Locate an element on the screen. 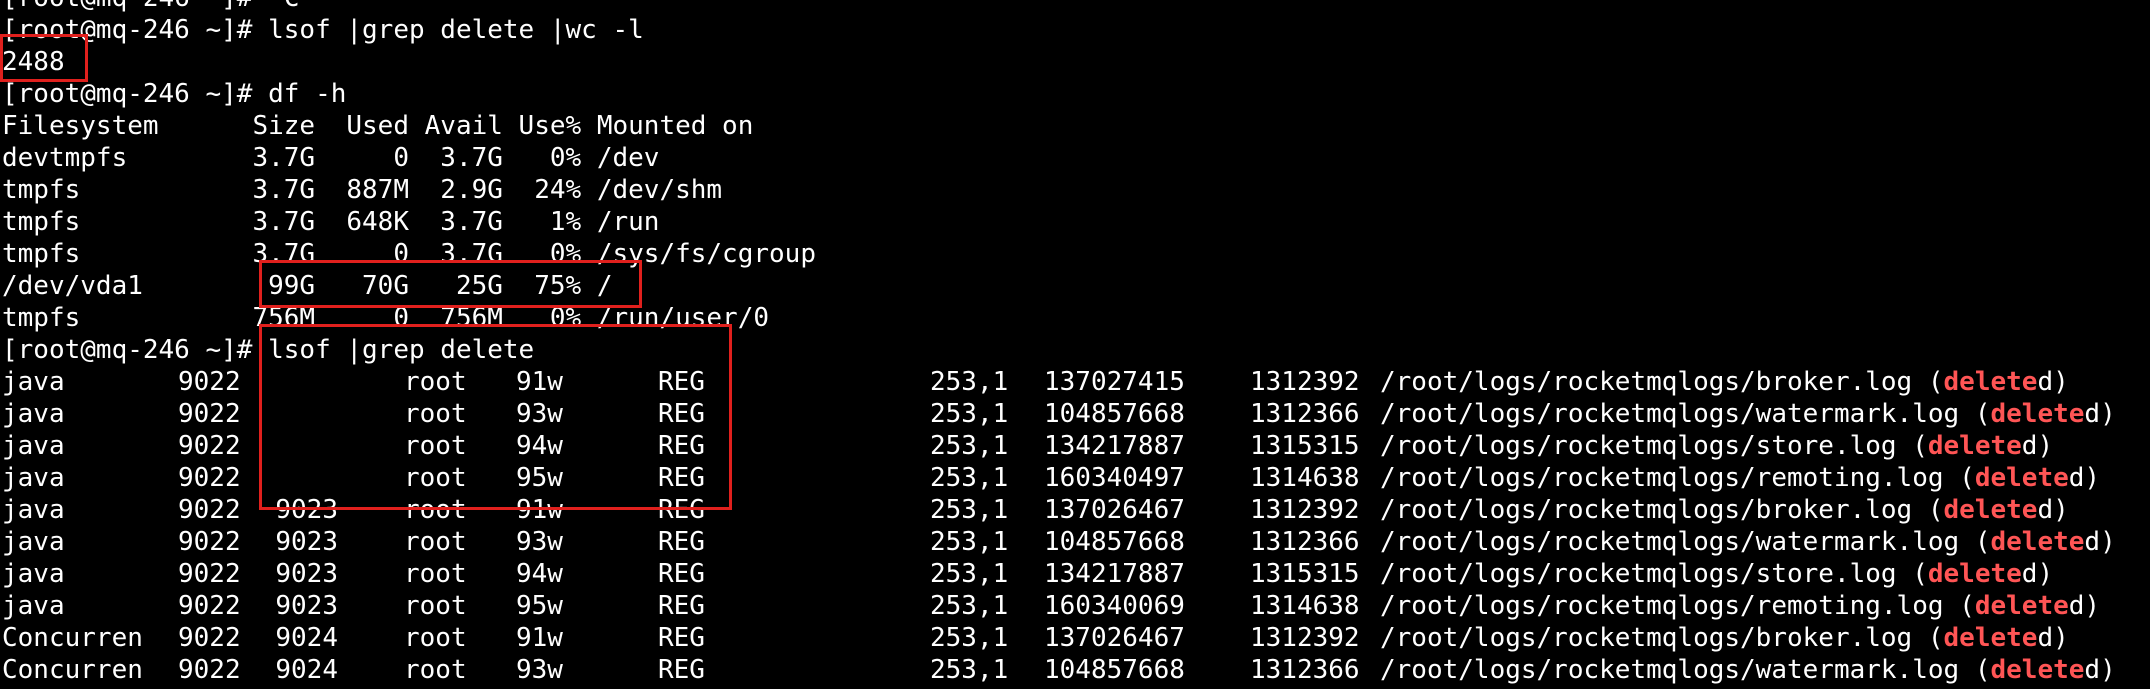  lsof-size-cell: 160340497 is located at coordinates (1114, 478).